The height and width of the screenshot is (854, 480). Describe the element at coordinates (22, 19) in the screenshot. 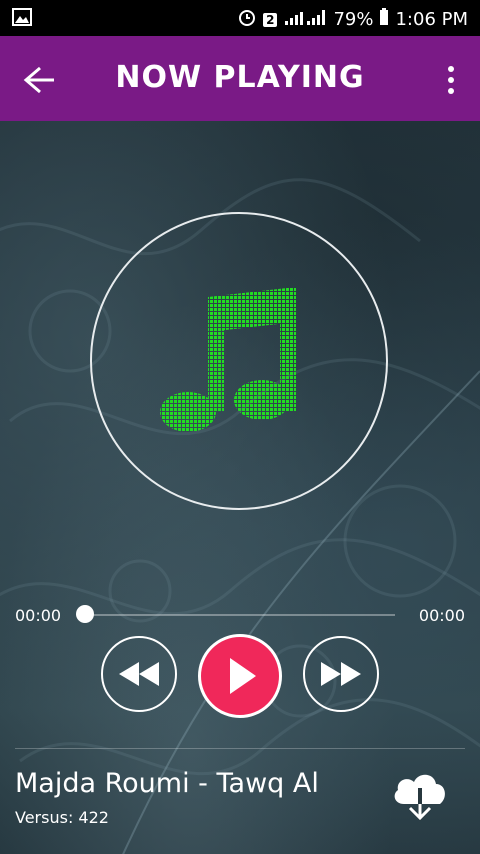

I see `gallery-notification-icon` at that location.